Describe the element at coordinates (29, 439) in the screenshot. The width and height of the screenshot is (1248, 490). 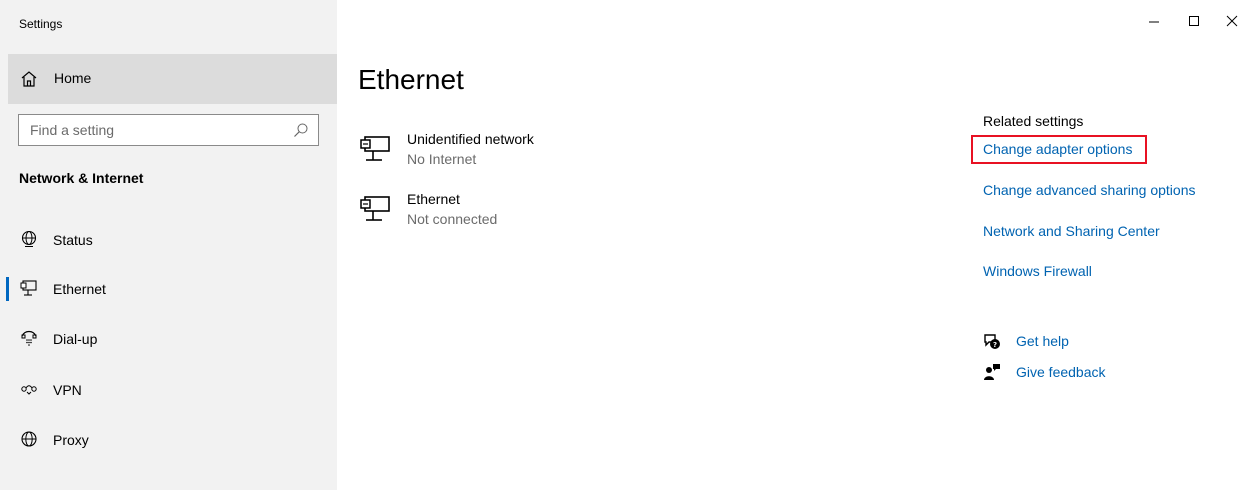
I see `proxy-globe-icon` at that location.